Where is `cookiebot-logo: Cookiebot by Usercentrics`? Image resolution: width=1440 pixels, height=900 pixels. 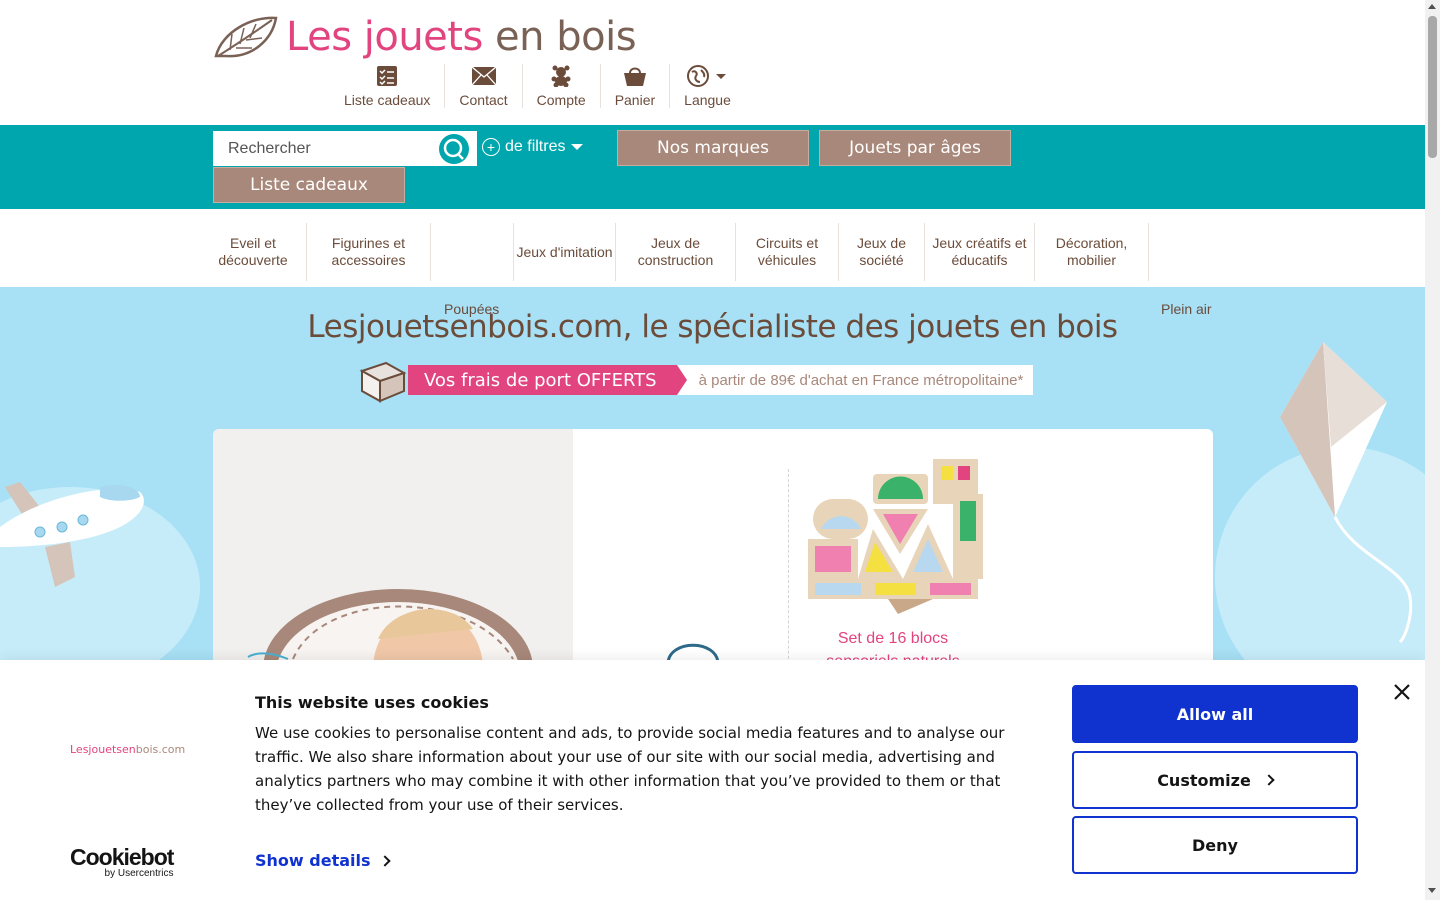 cookiebot-logo: Cookiebot by Usercentrics is located at coordinates (122, 861).